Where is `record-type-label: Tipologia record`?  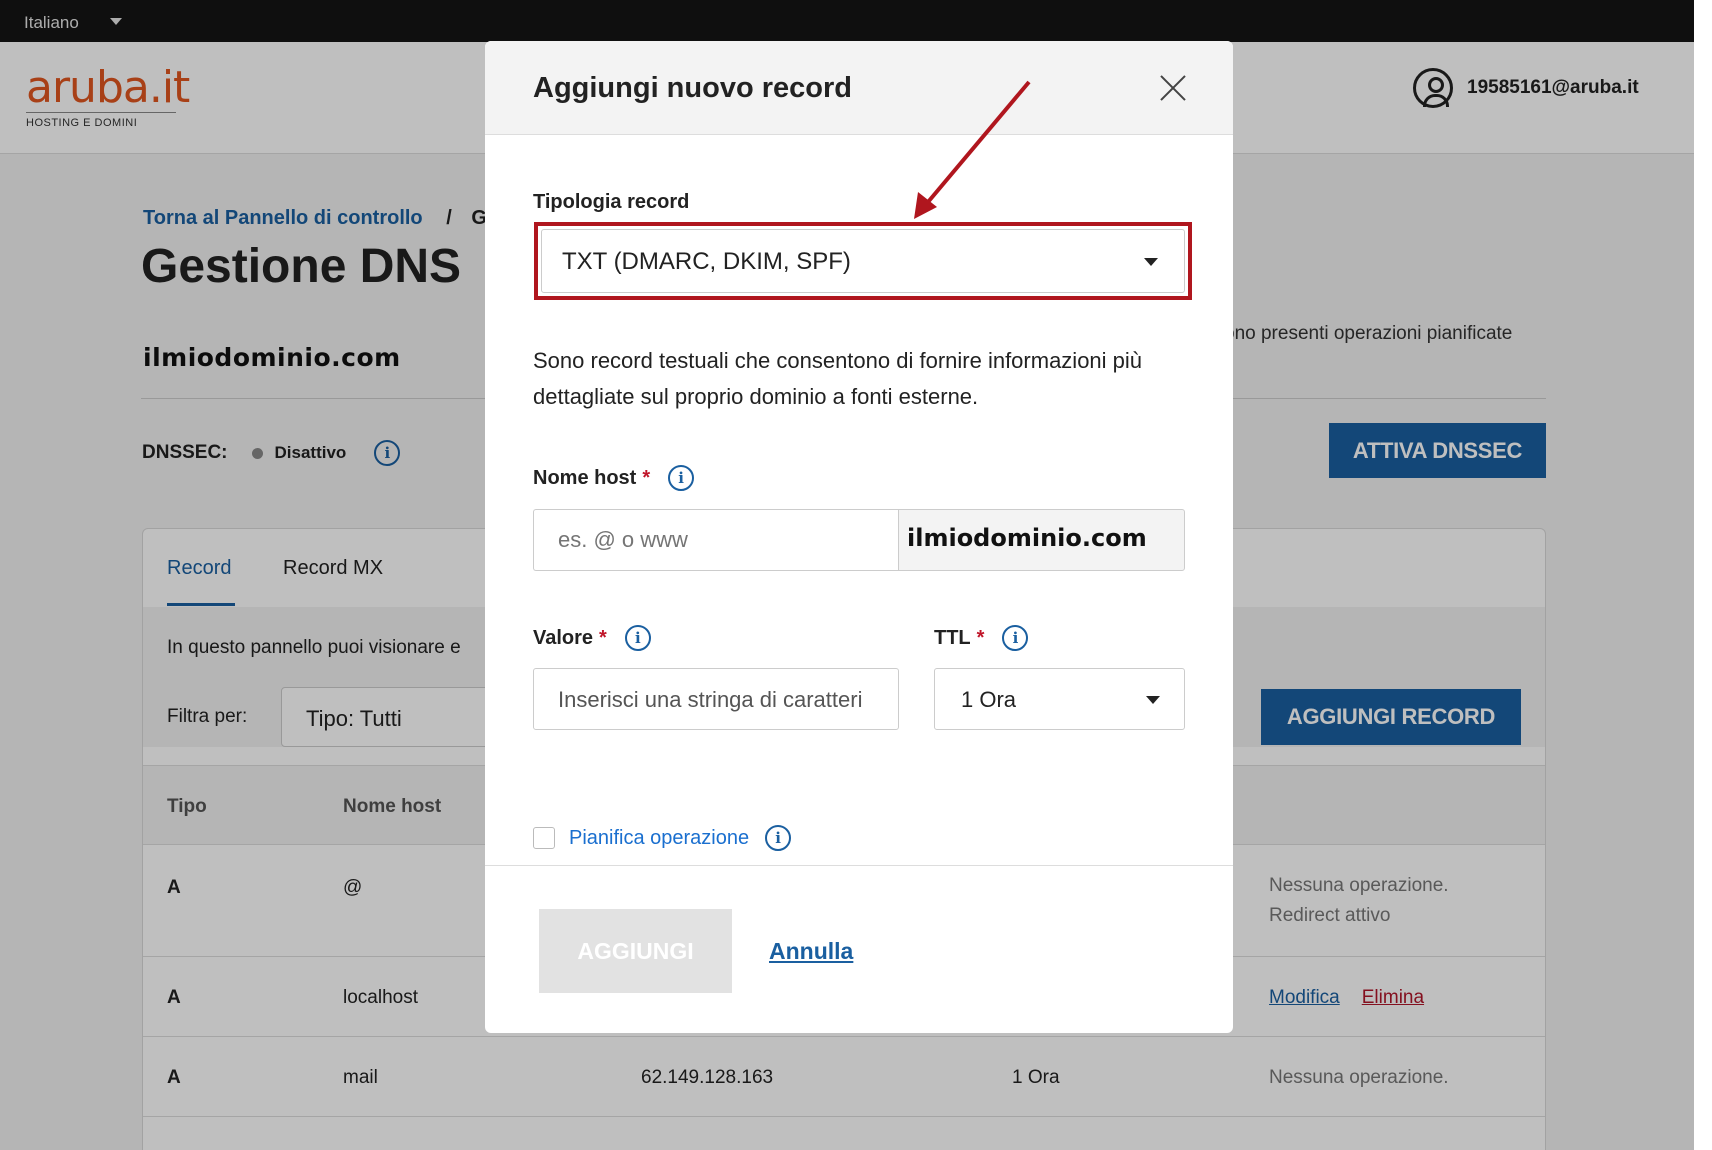
record-type-label: Tipologia record is located at coordinates (611, 202).